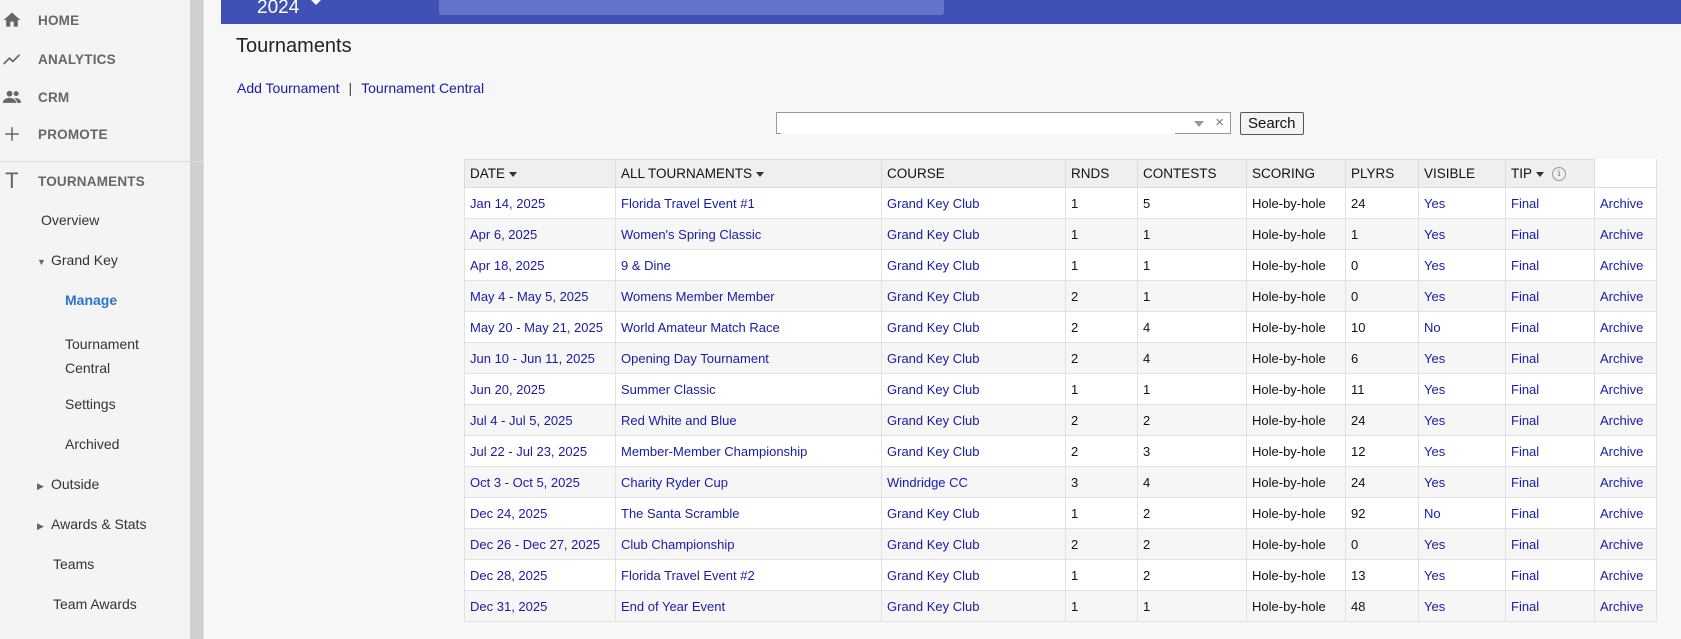 This screenshot has height=639, width=1681. What do you see at coordinates (748, 451) in the screenshot?
I see `cell-tournament-name: Member-Member Championship` at bounding box center [748, 451].